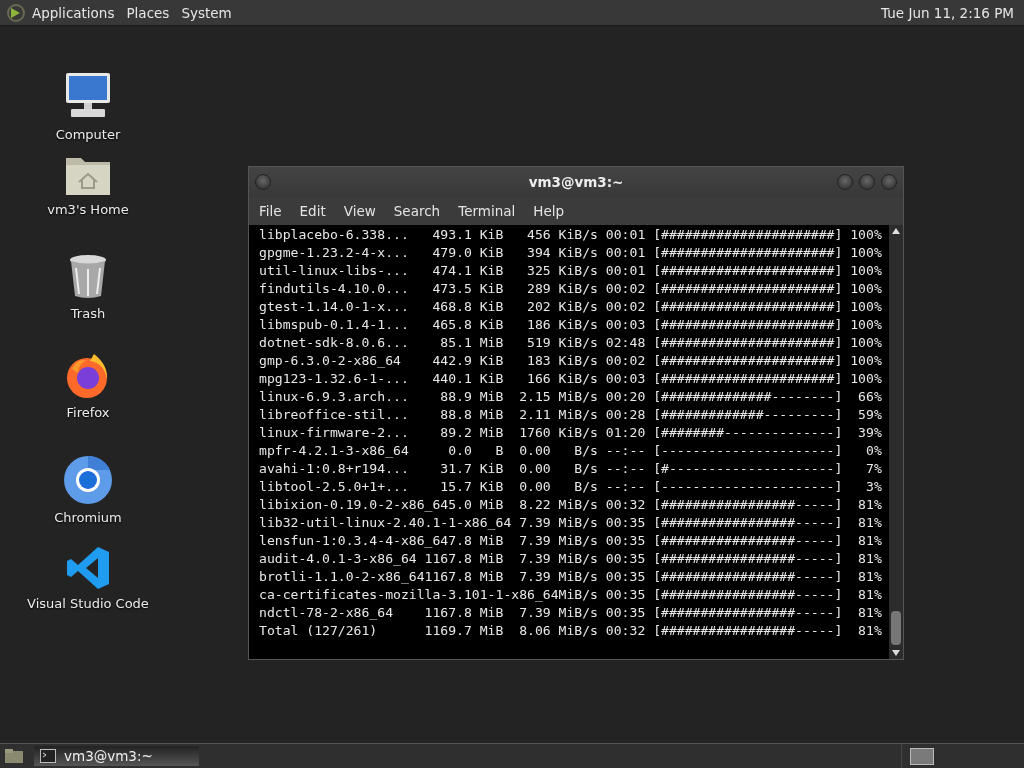  Describe the element at coordinates (88, 134) in the screenshot. I see `icon-label: Computer` at that location.